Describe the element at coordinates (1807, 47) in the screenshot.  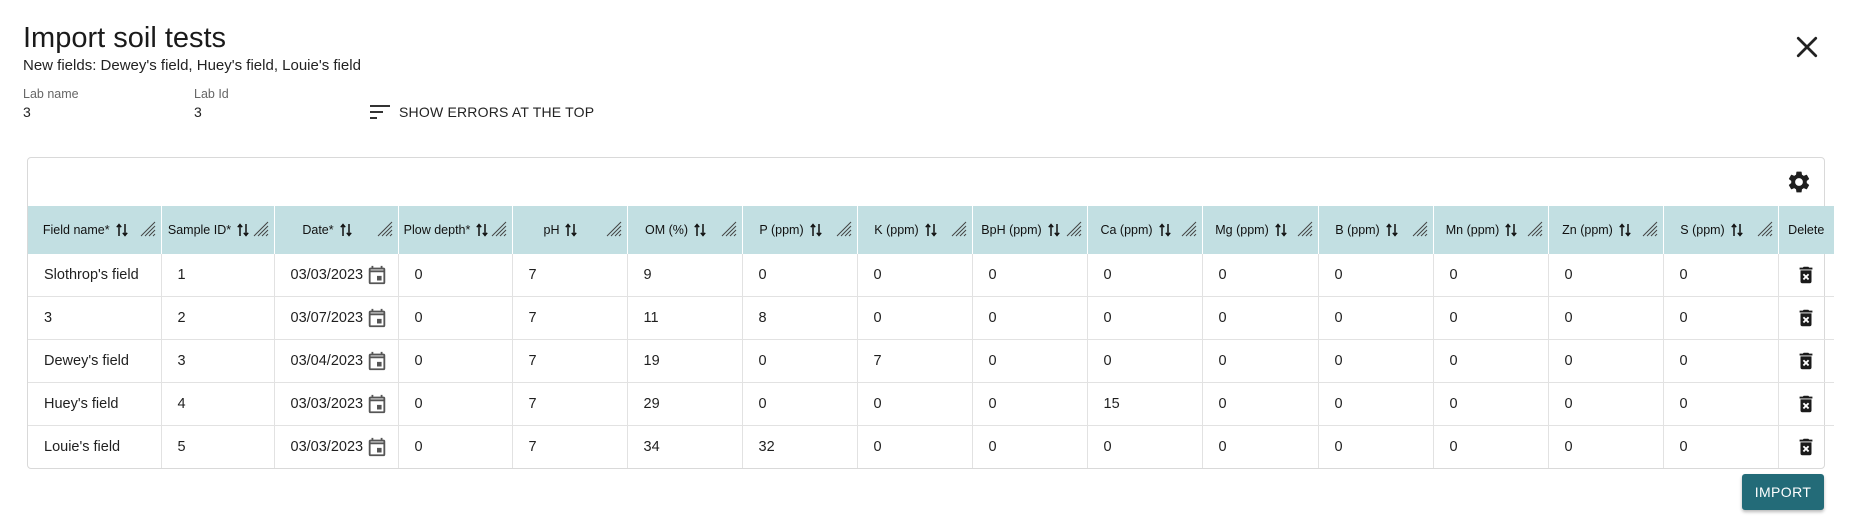
I see `close-icon` at that location.